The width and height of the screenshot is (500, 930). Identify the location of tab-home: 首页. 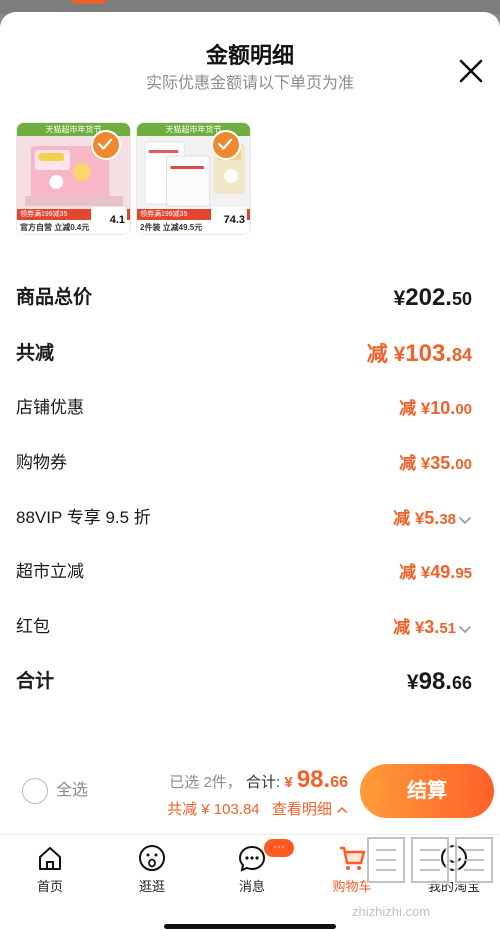
(50, 869).